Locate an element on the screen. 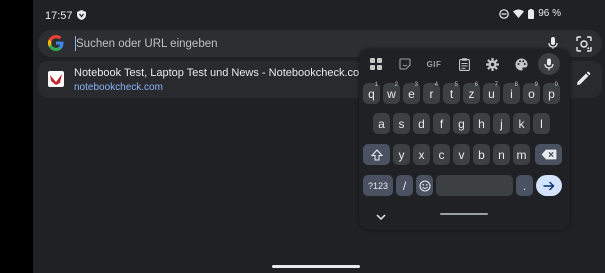 This screenshot has height=273, width=605. key-j: j is located at coordinates (501, 123).